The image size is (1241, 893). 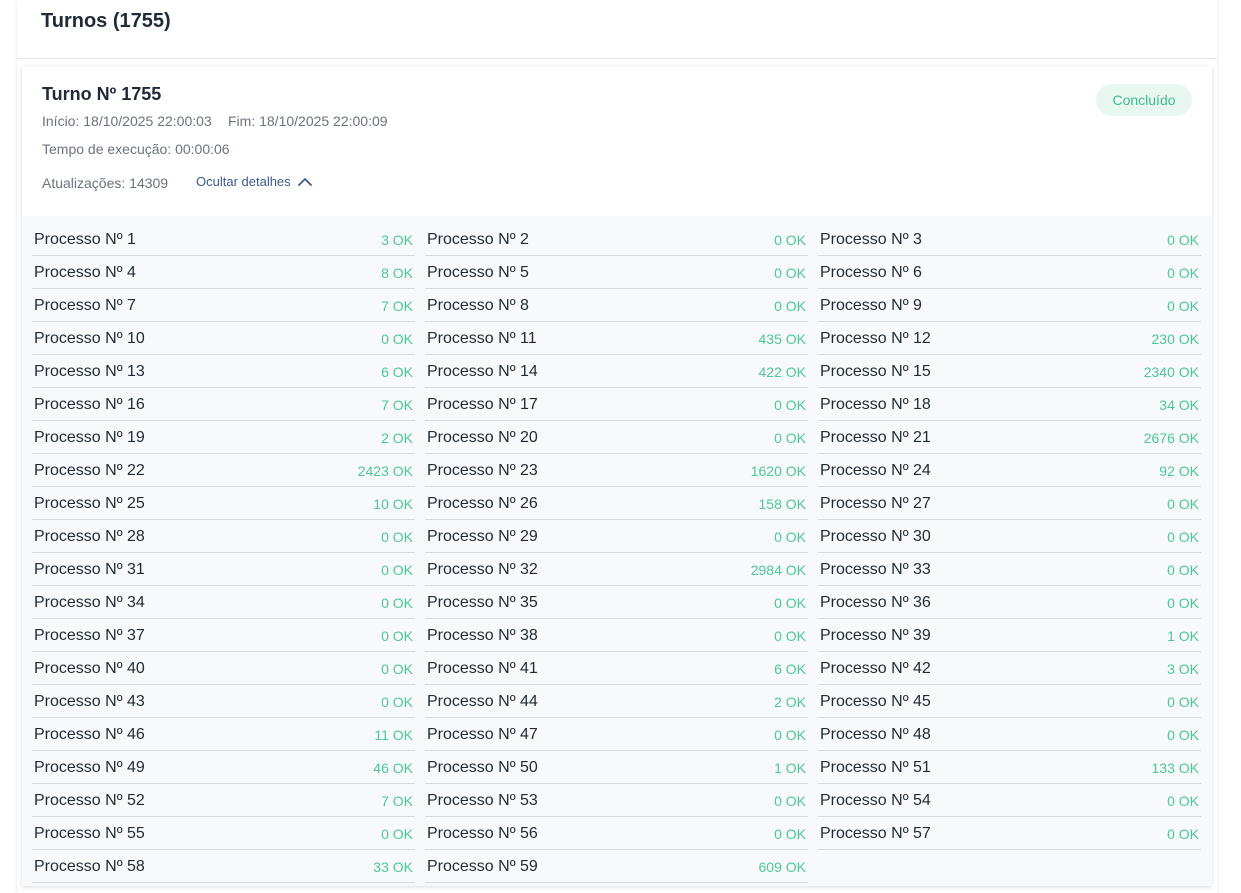 I want to click on process-item: Processo Nº 7 7 OK, so click(x=223, y=306).